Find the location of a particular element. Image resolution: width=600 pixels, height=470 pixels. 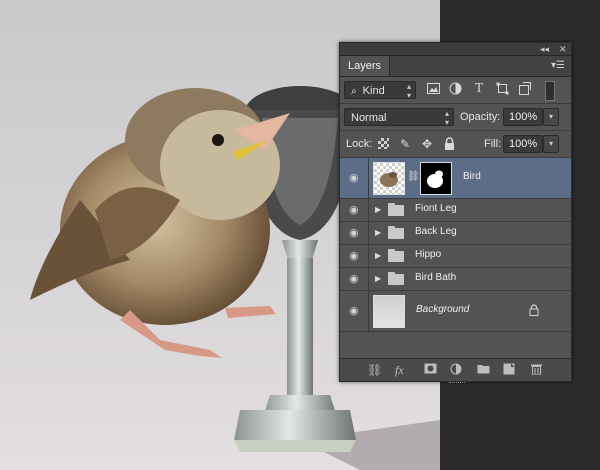

adjustment-icon is located at coordinates (456, 370).